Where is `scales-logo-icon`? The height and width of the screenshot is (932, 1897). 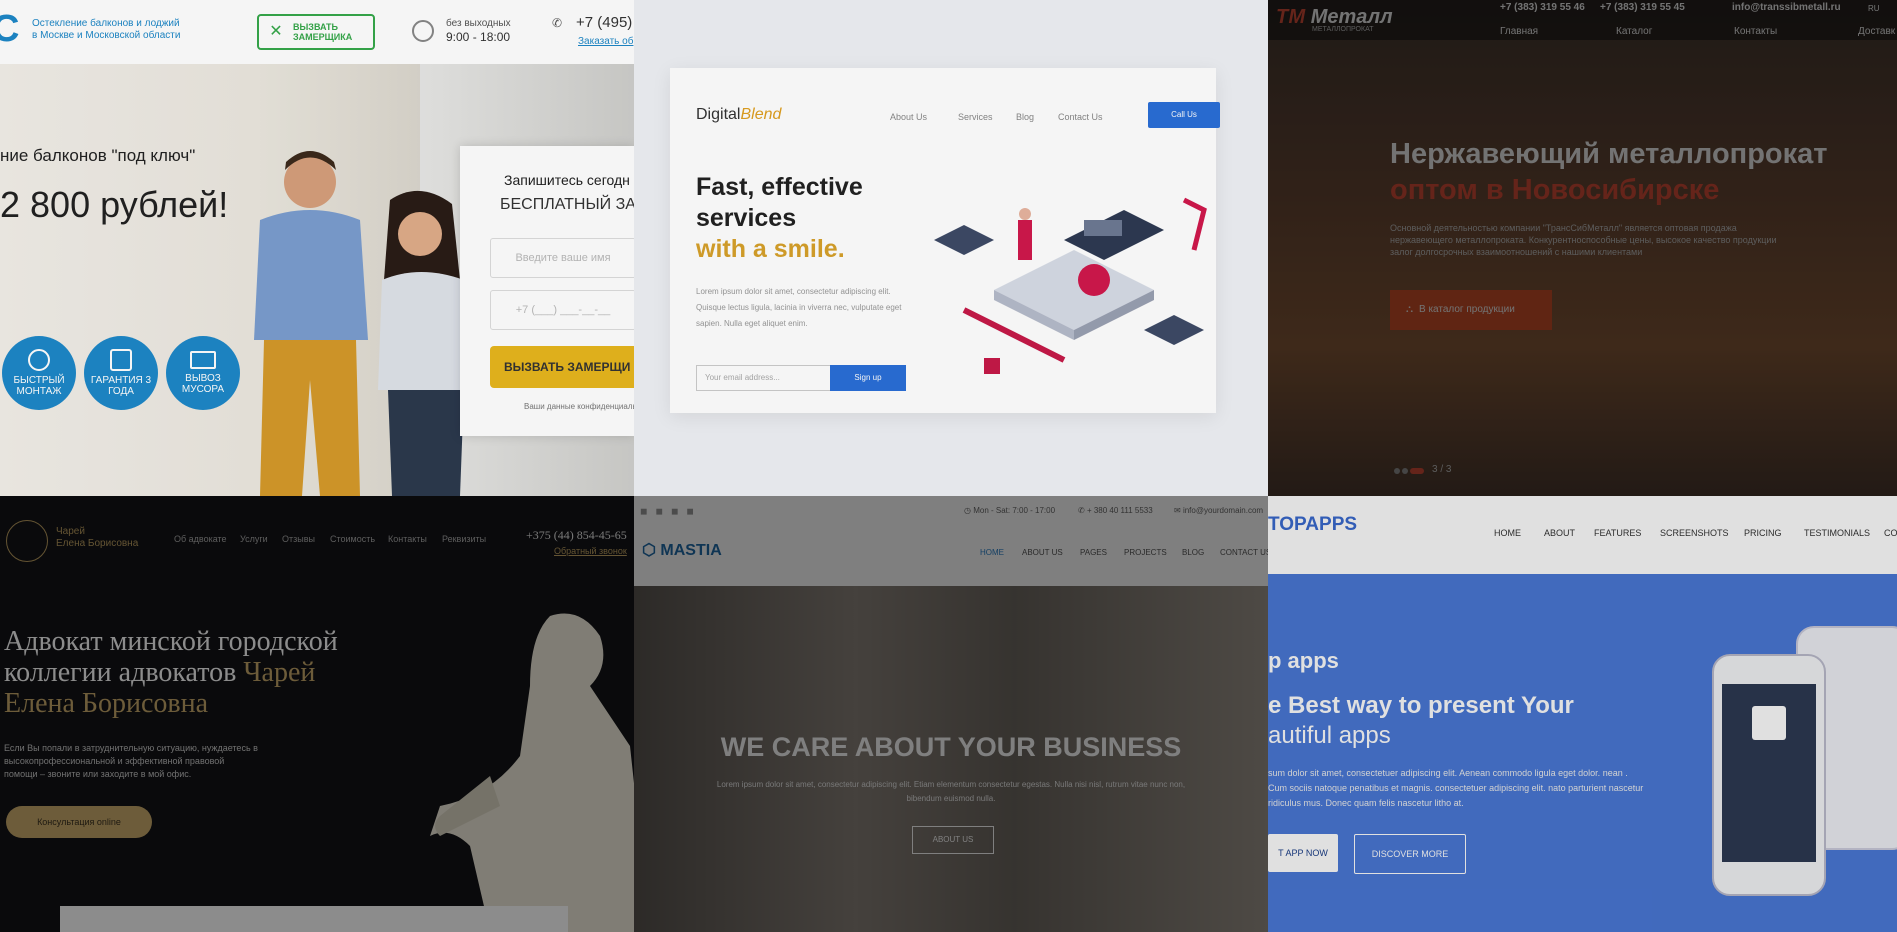 scales-logo-icon is located at coordinates (27, 541).